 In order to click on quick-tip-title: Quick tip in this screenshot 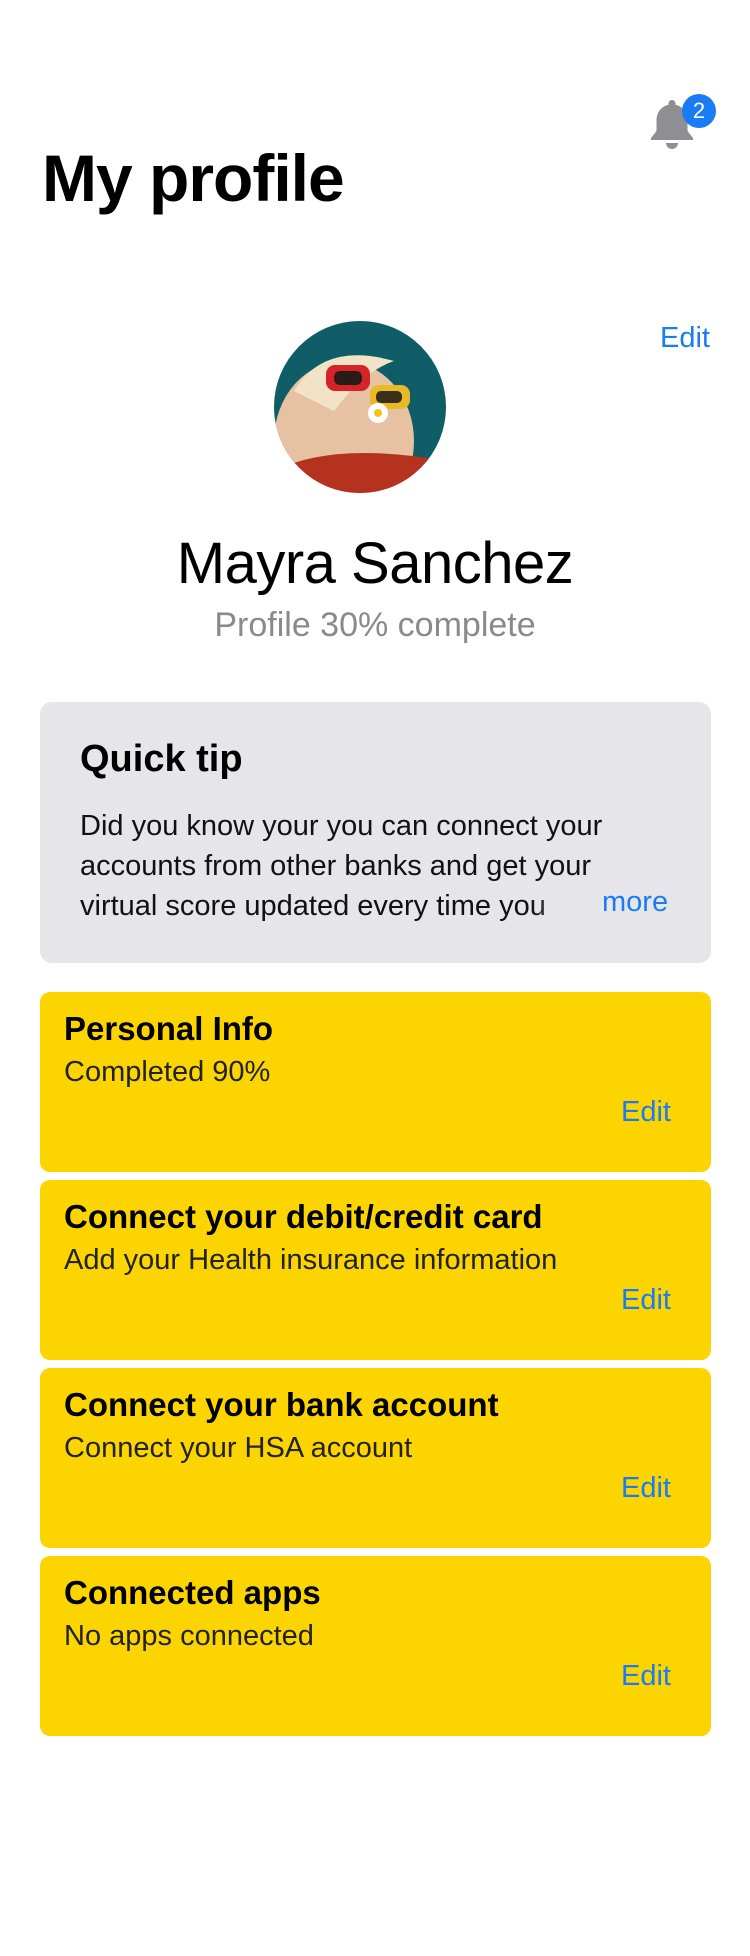, I will do `click(161, 759)`.